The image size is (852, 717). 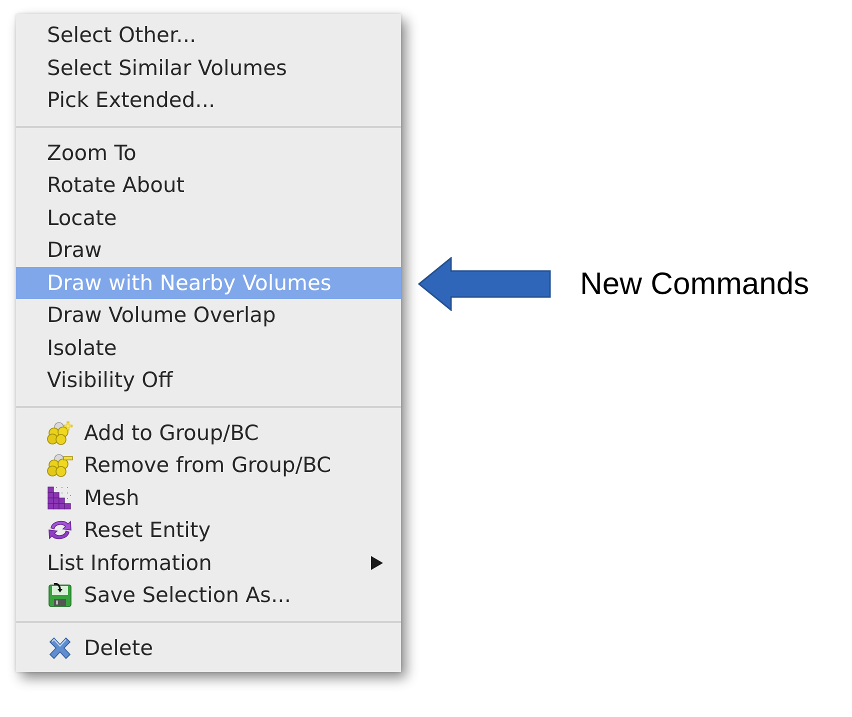 I want to click on menu-item: Draw, so click(x=208, y=250).